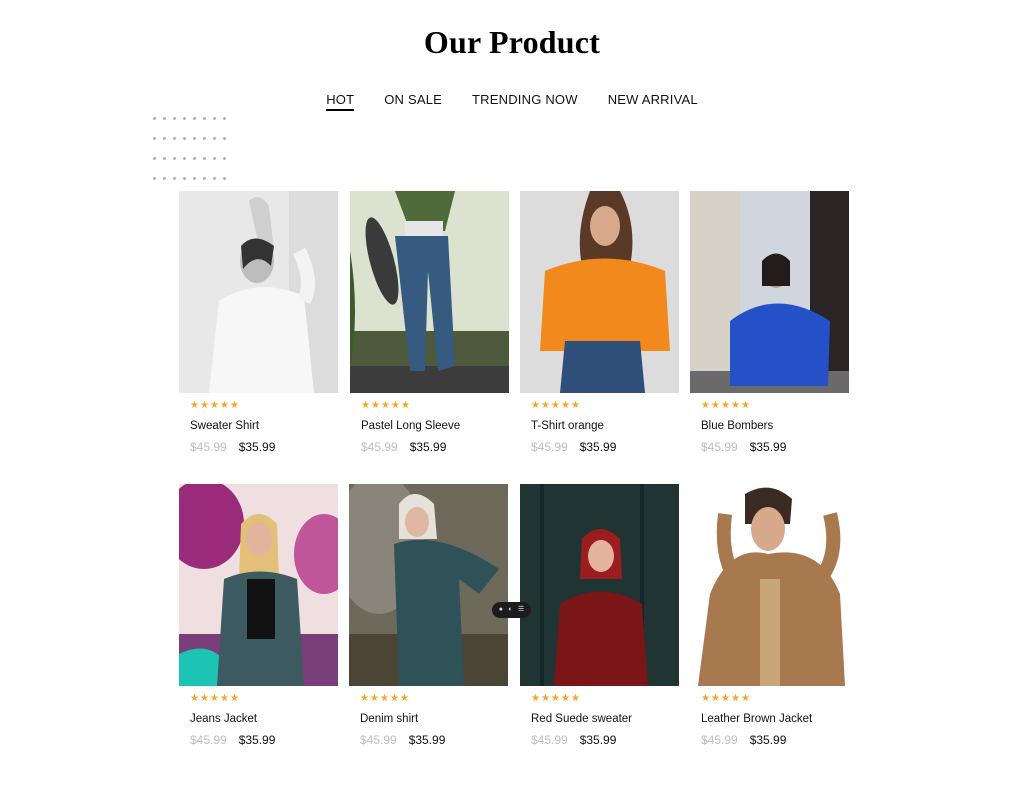 This screenshot has width=1024, height=791. I want to click on product-name: Leather Brown Jacket, so click(769, 719).